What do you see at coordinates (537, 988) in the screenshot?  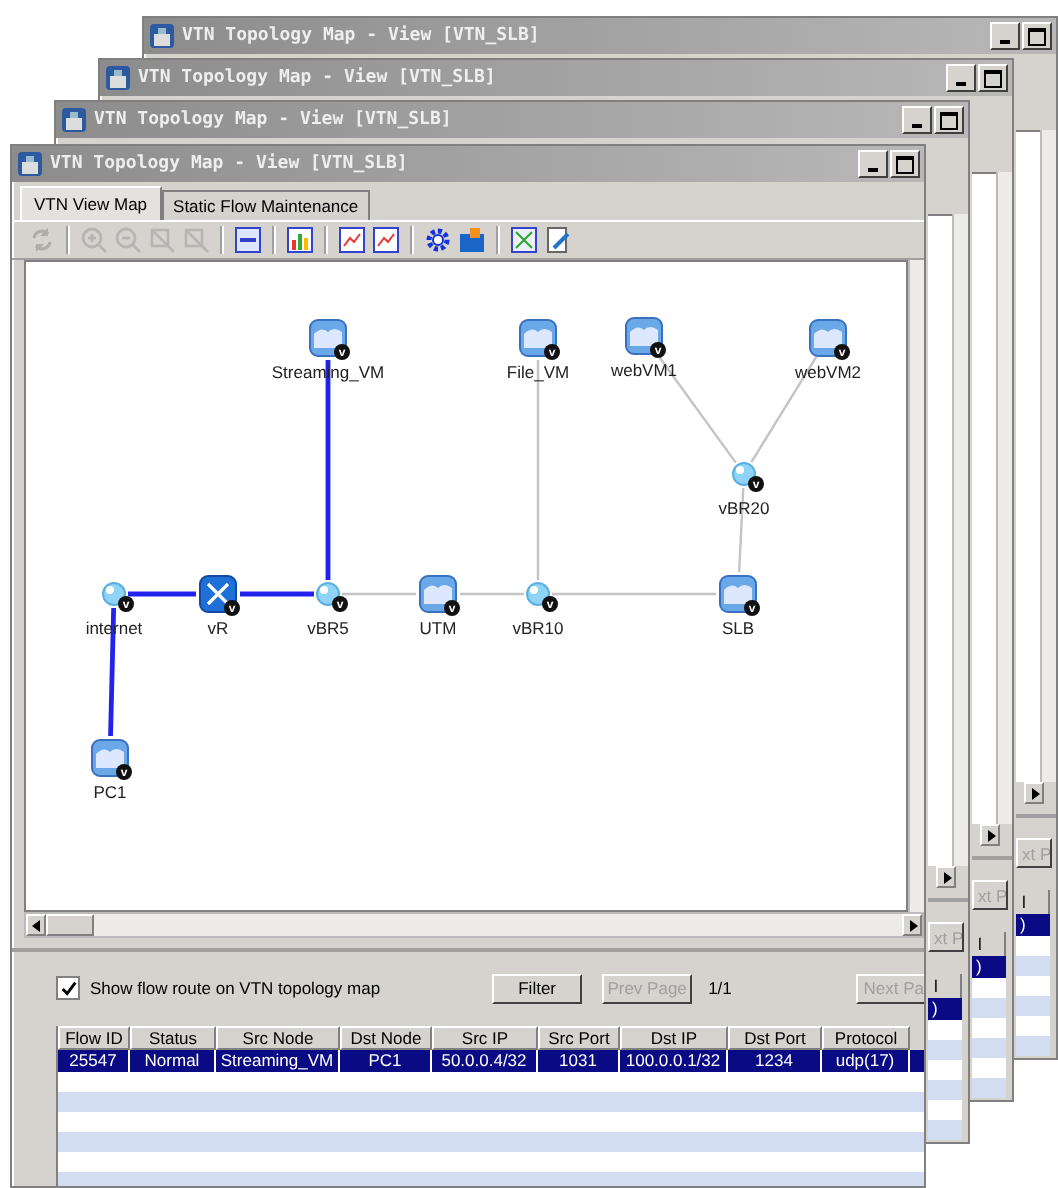 I see `filter-button: Filter` at bounding box center [537, 988].